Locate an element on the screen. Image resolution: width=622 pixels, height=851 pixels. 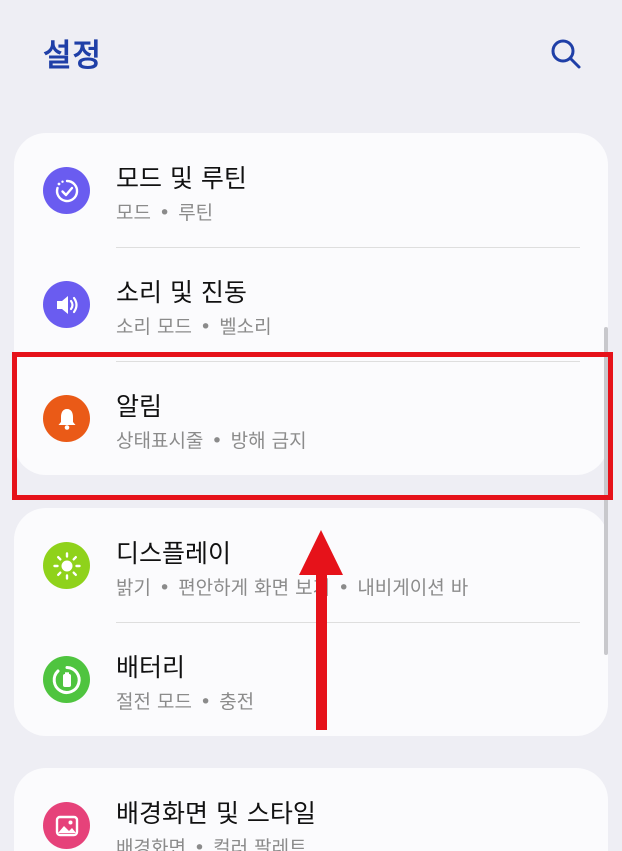
setting-title: 알림 is located at coordinates (139, 406).